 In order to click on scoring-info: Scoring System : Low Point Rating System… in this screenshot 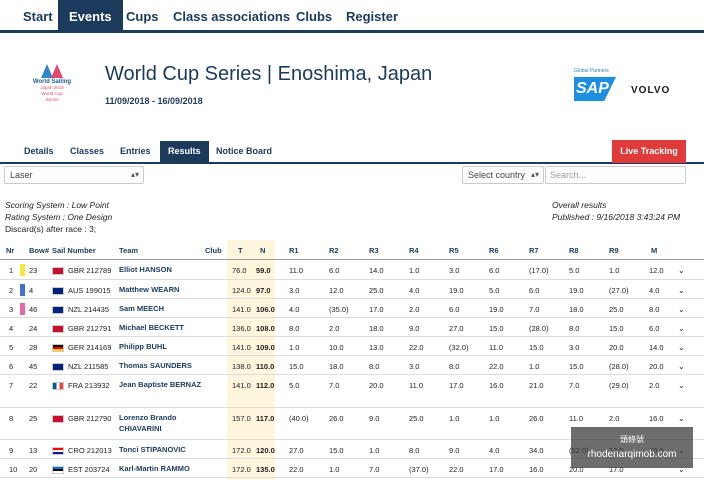, I will do `click(58, 217)`.